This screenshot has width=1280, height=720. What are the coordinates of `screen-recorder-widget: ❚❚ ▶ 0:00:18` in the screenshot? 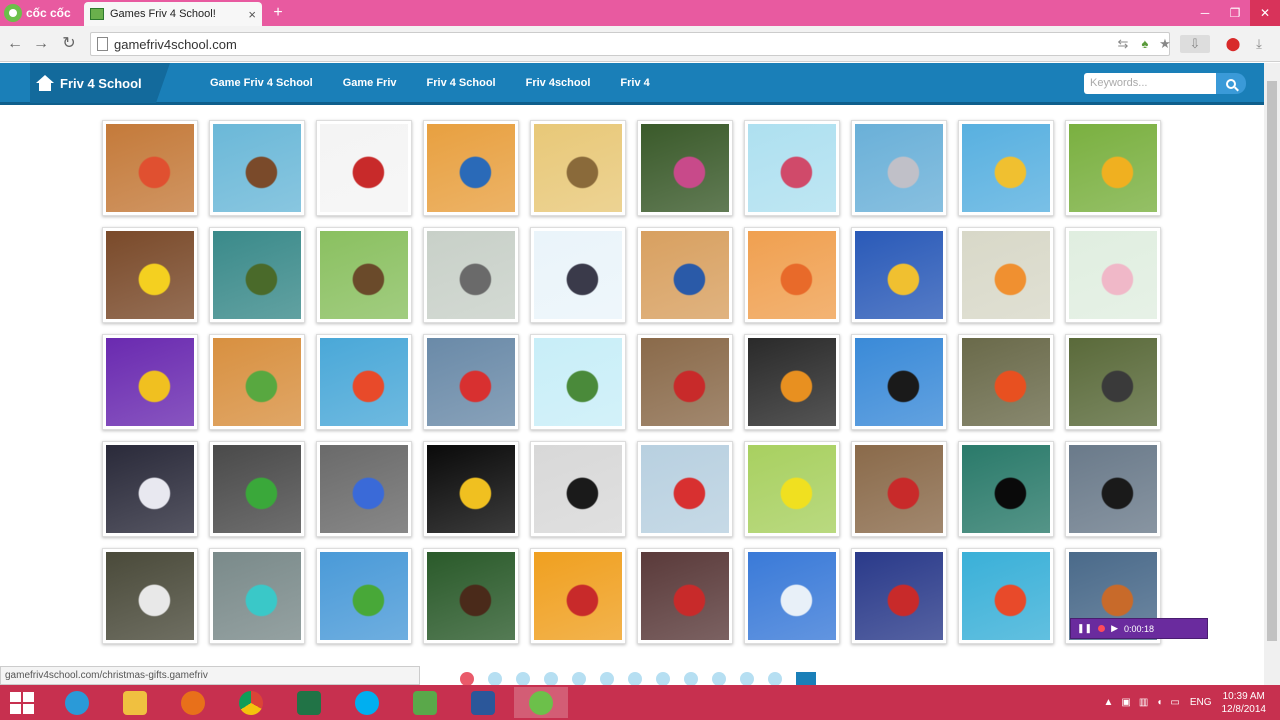 It's located at (1139, 628).